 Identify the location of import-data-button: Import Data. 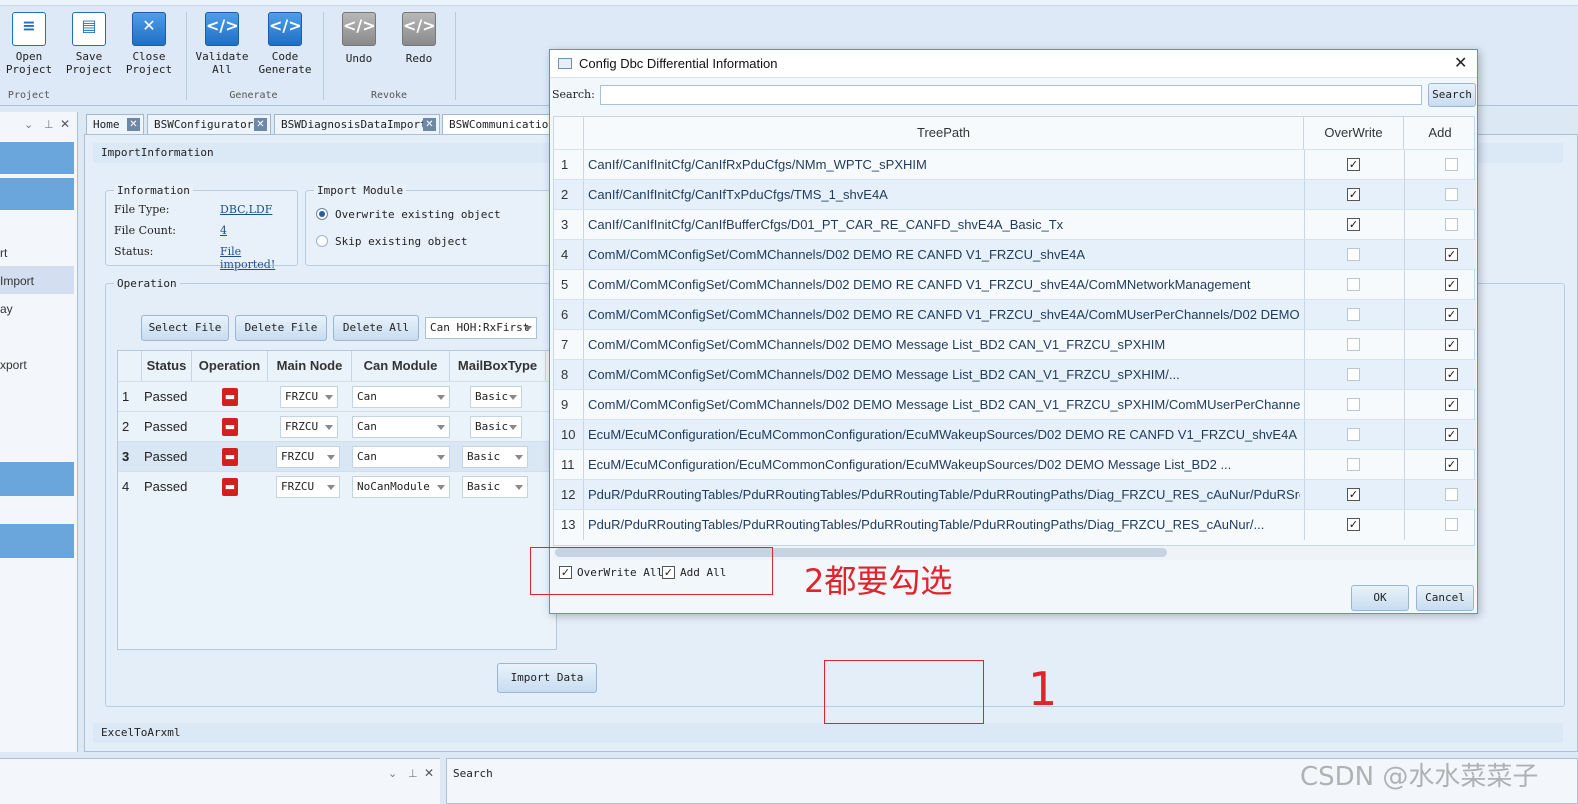
(547, 678).